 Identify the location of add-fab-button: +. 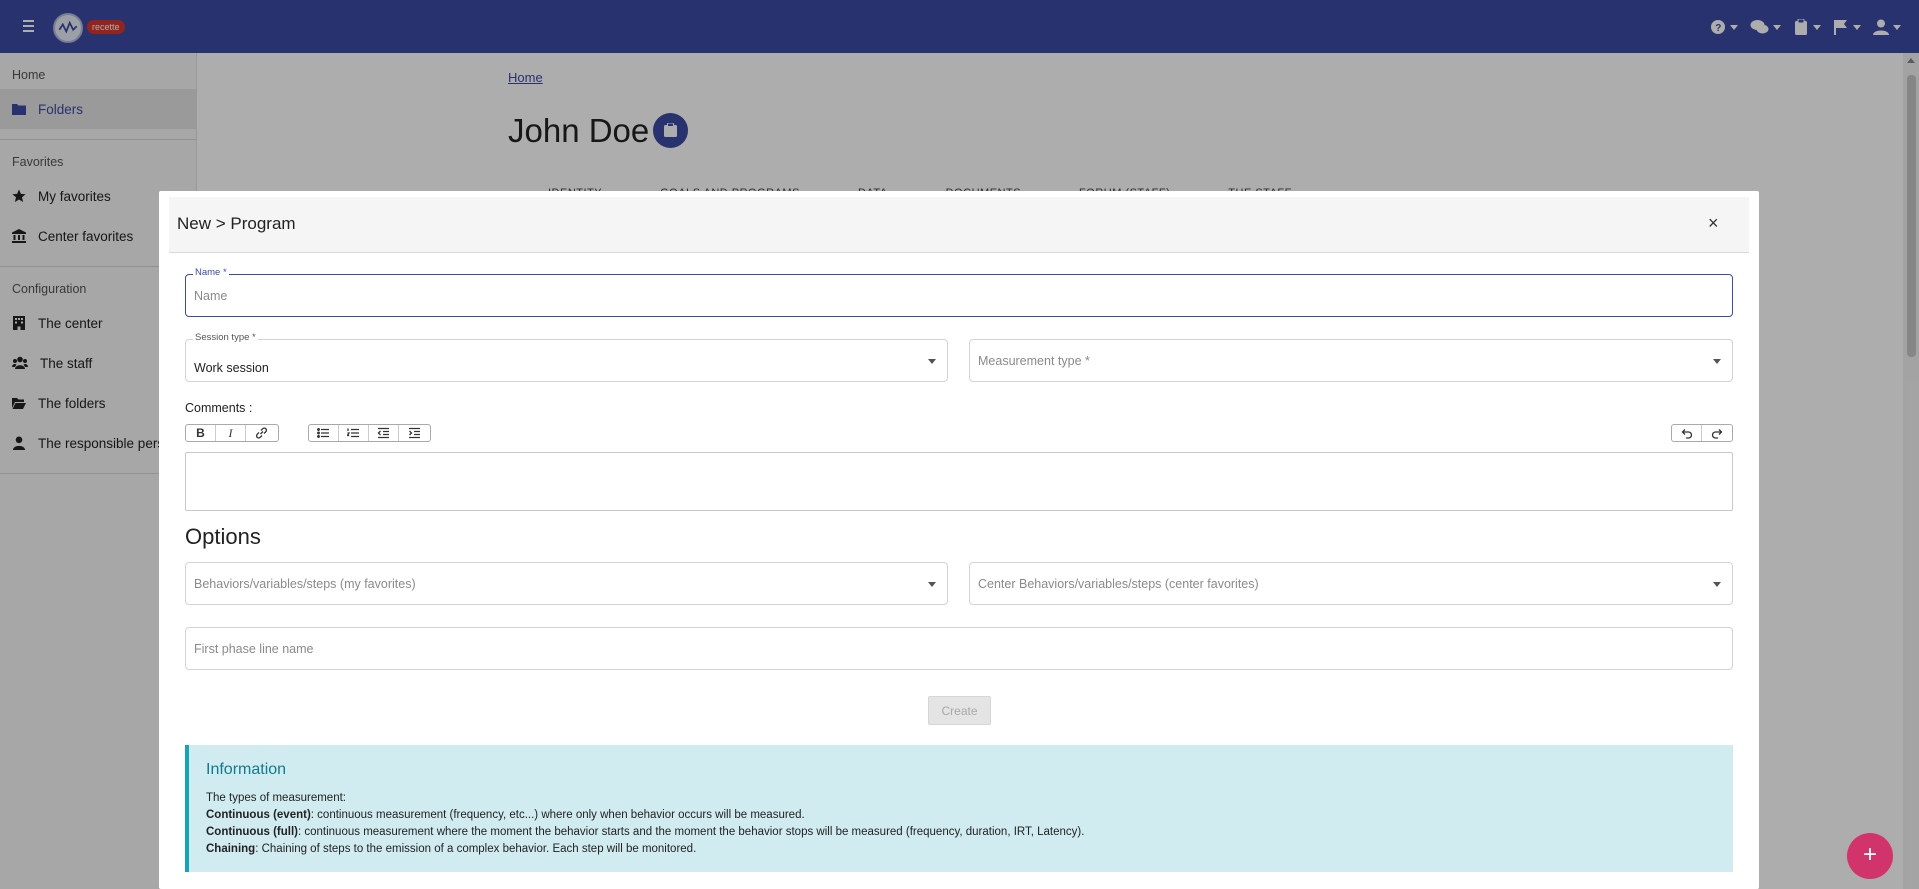
(1870, 856).